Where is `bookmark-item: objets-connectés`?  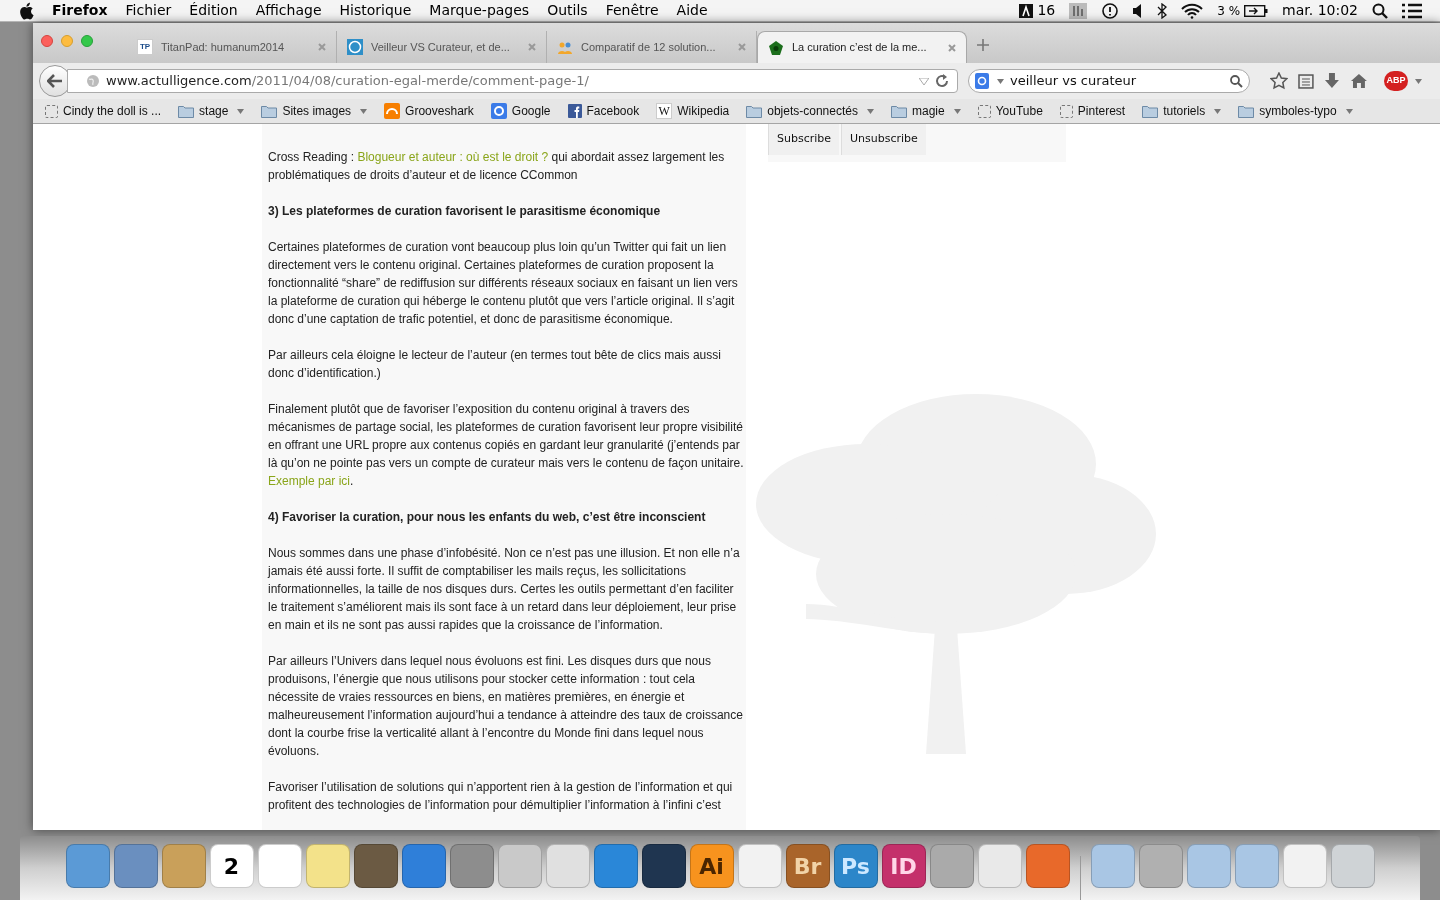
bookmark-item: objets-connectés is located at coordinates (810, 111).